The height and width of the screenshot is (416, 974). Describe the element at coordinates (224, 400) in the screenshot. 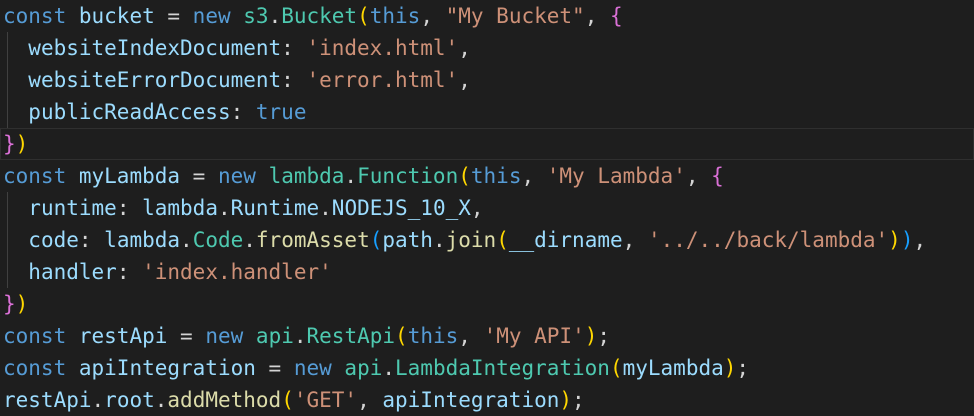

I see `code-token: addMethod` at that location.